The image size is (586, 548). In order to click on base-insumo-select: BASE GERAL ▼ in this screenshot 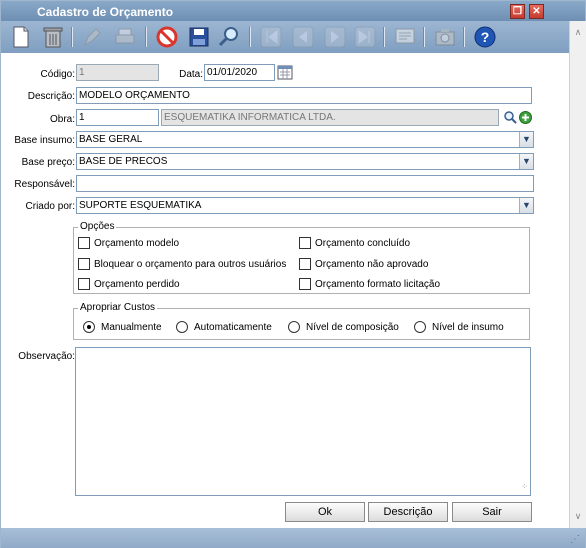, I will do `click(305, 139)`.